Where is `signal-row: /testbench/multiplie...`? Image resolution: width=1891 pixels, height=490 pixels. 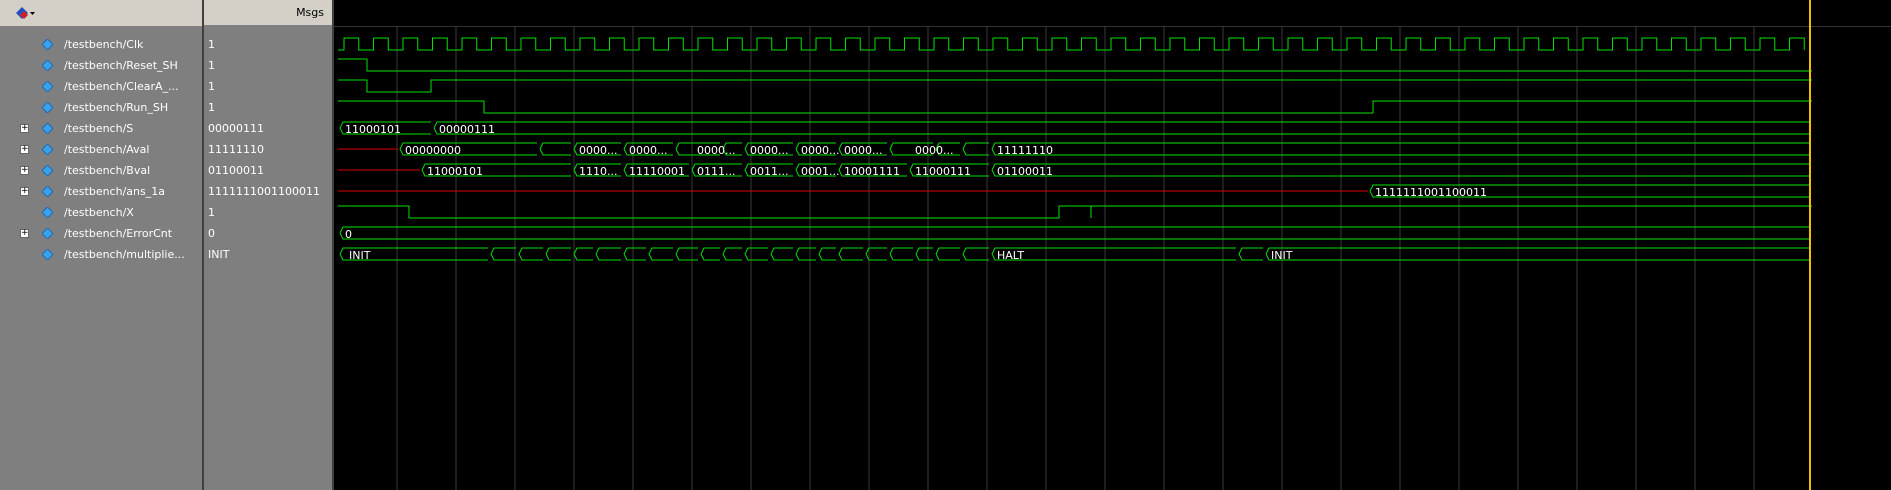
signal-row: /testbench/multiplie... is located at coordinates (101, 254).